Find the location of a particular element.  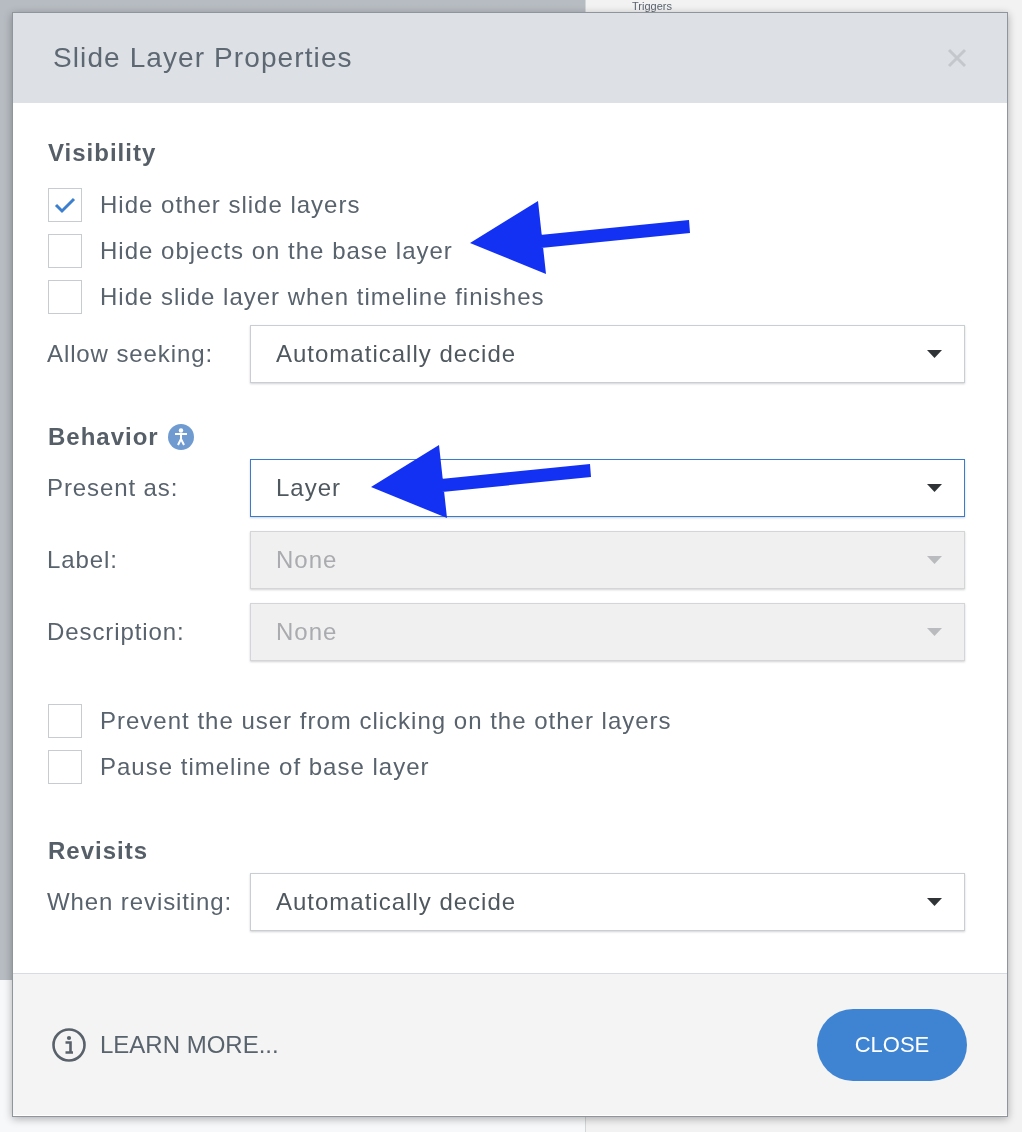

checkbox-label: Hide slide layer when timeline finishes is located at coordinates (322, 297).